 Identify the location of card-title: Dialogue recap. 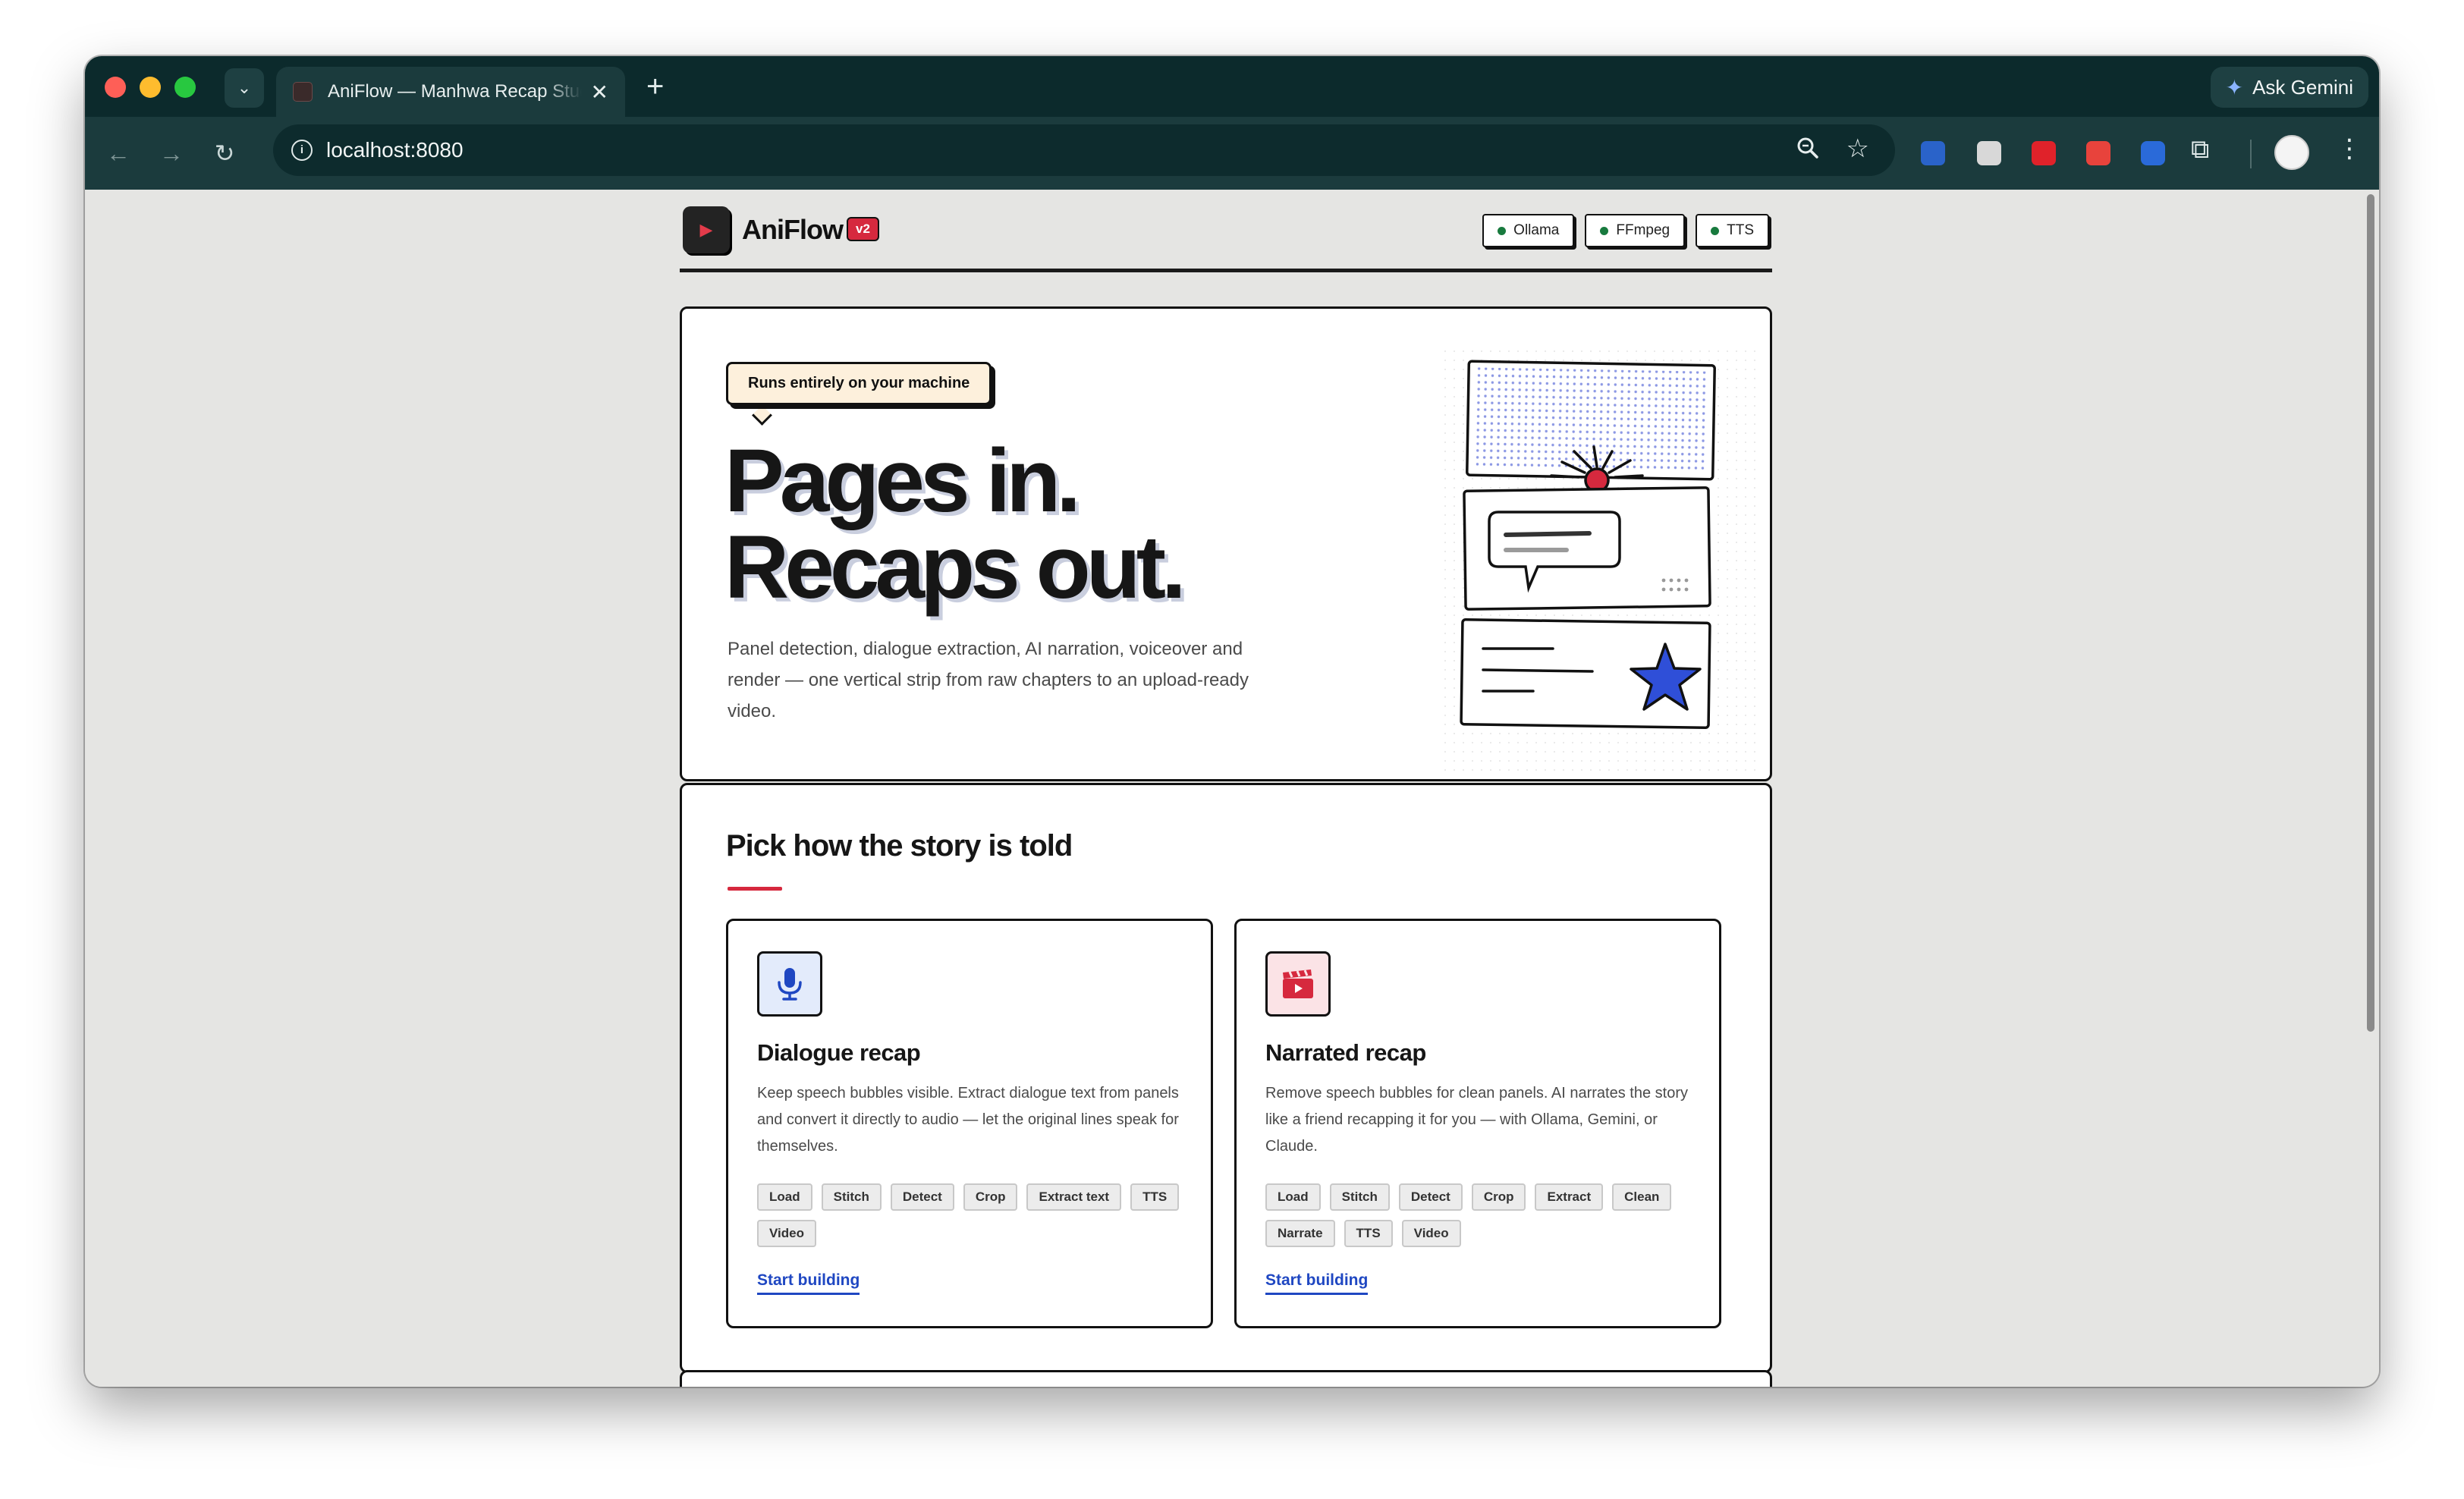
(839, 1052).